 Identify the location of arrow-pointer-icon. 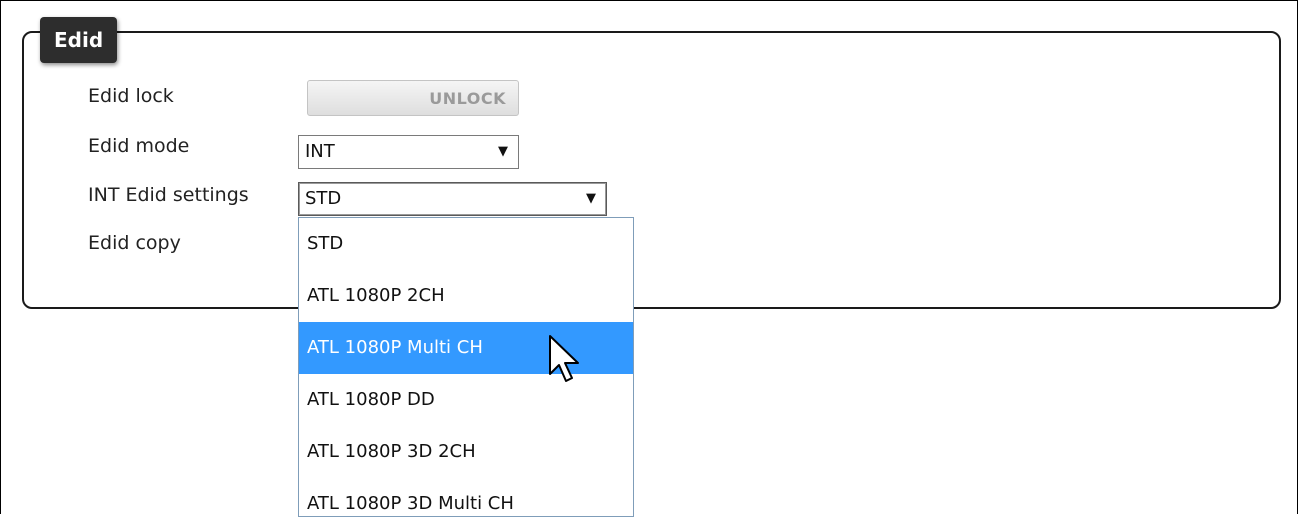
(564, 358).